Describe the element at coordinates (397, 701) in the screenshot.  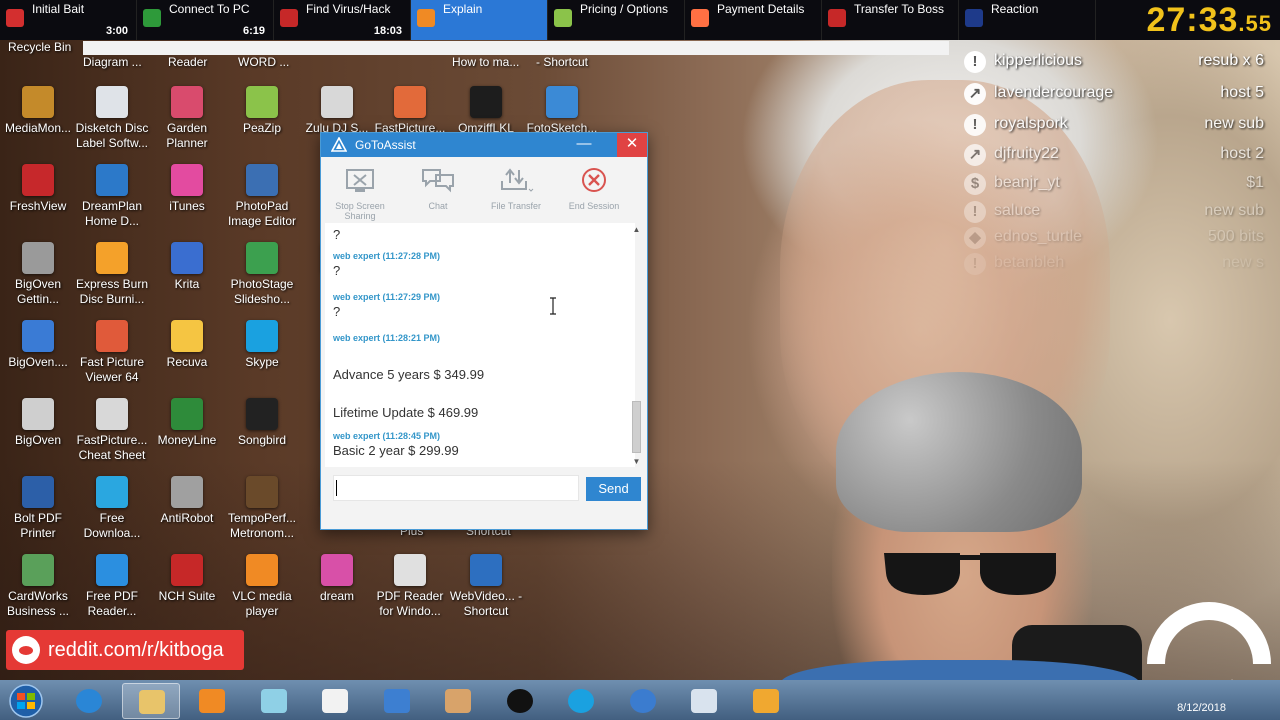
I see `taskbar-app-docs` at that location.